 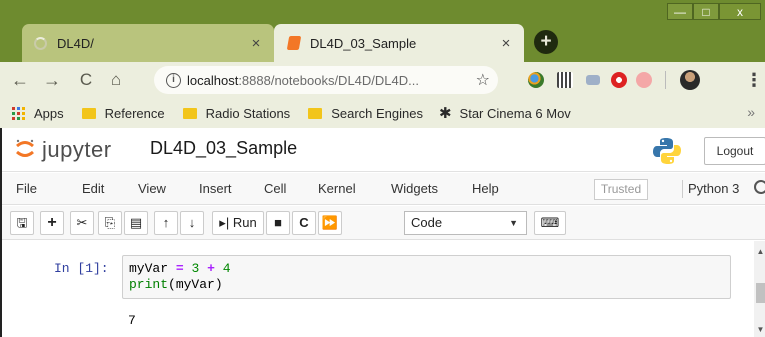 What do you see at coordinates (224, 222) in the screenshot?
I see `run-icon: ▸|` at bounding box center [224, 222].